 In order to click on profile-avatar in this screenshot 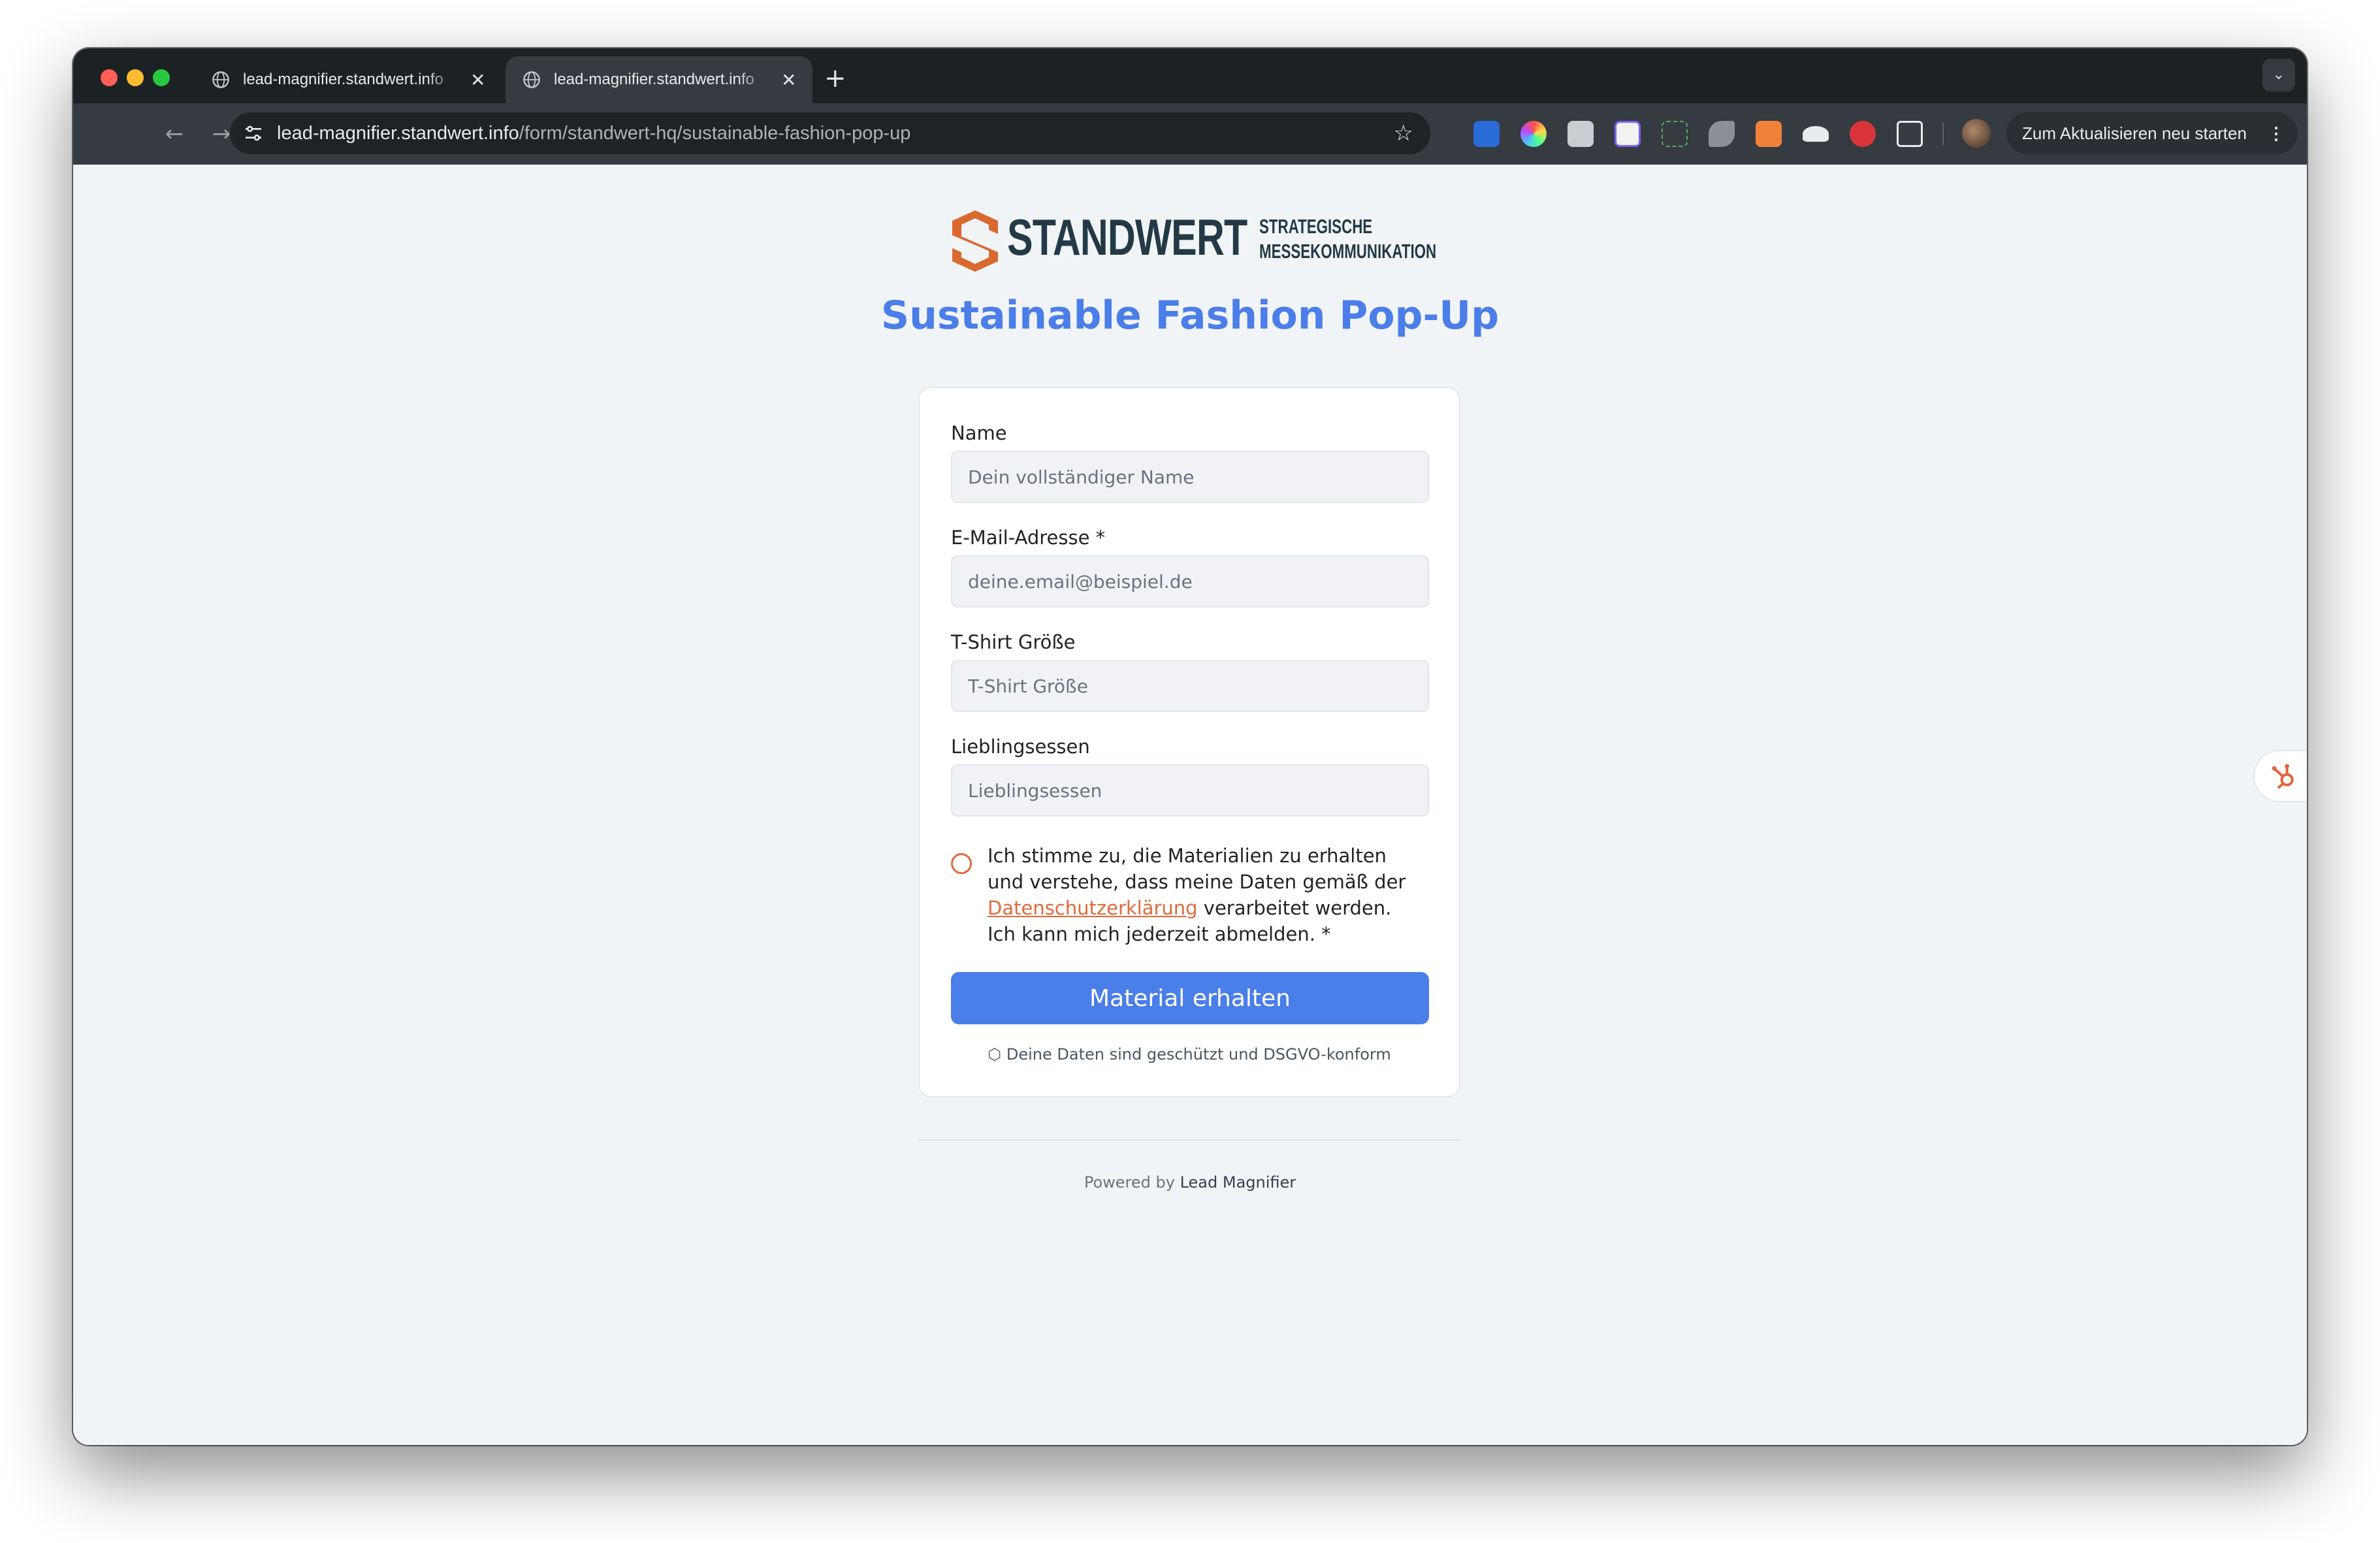, I will do `click(1976, 133)`.